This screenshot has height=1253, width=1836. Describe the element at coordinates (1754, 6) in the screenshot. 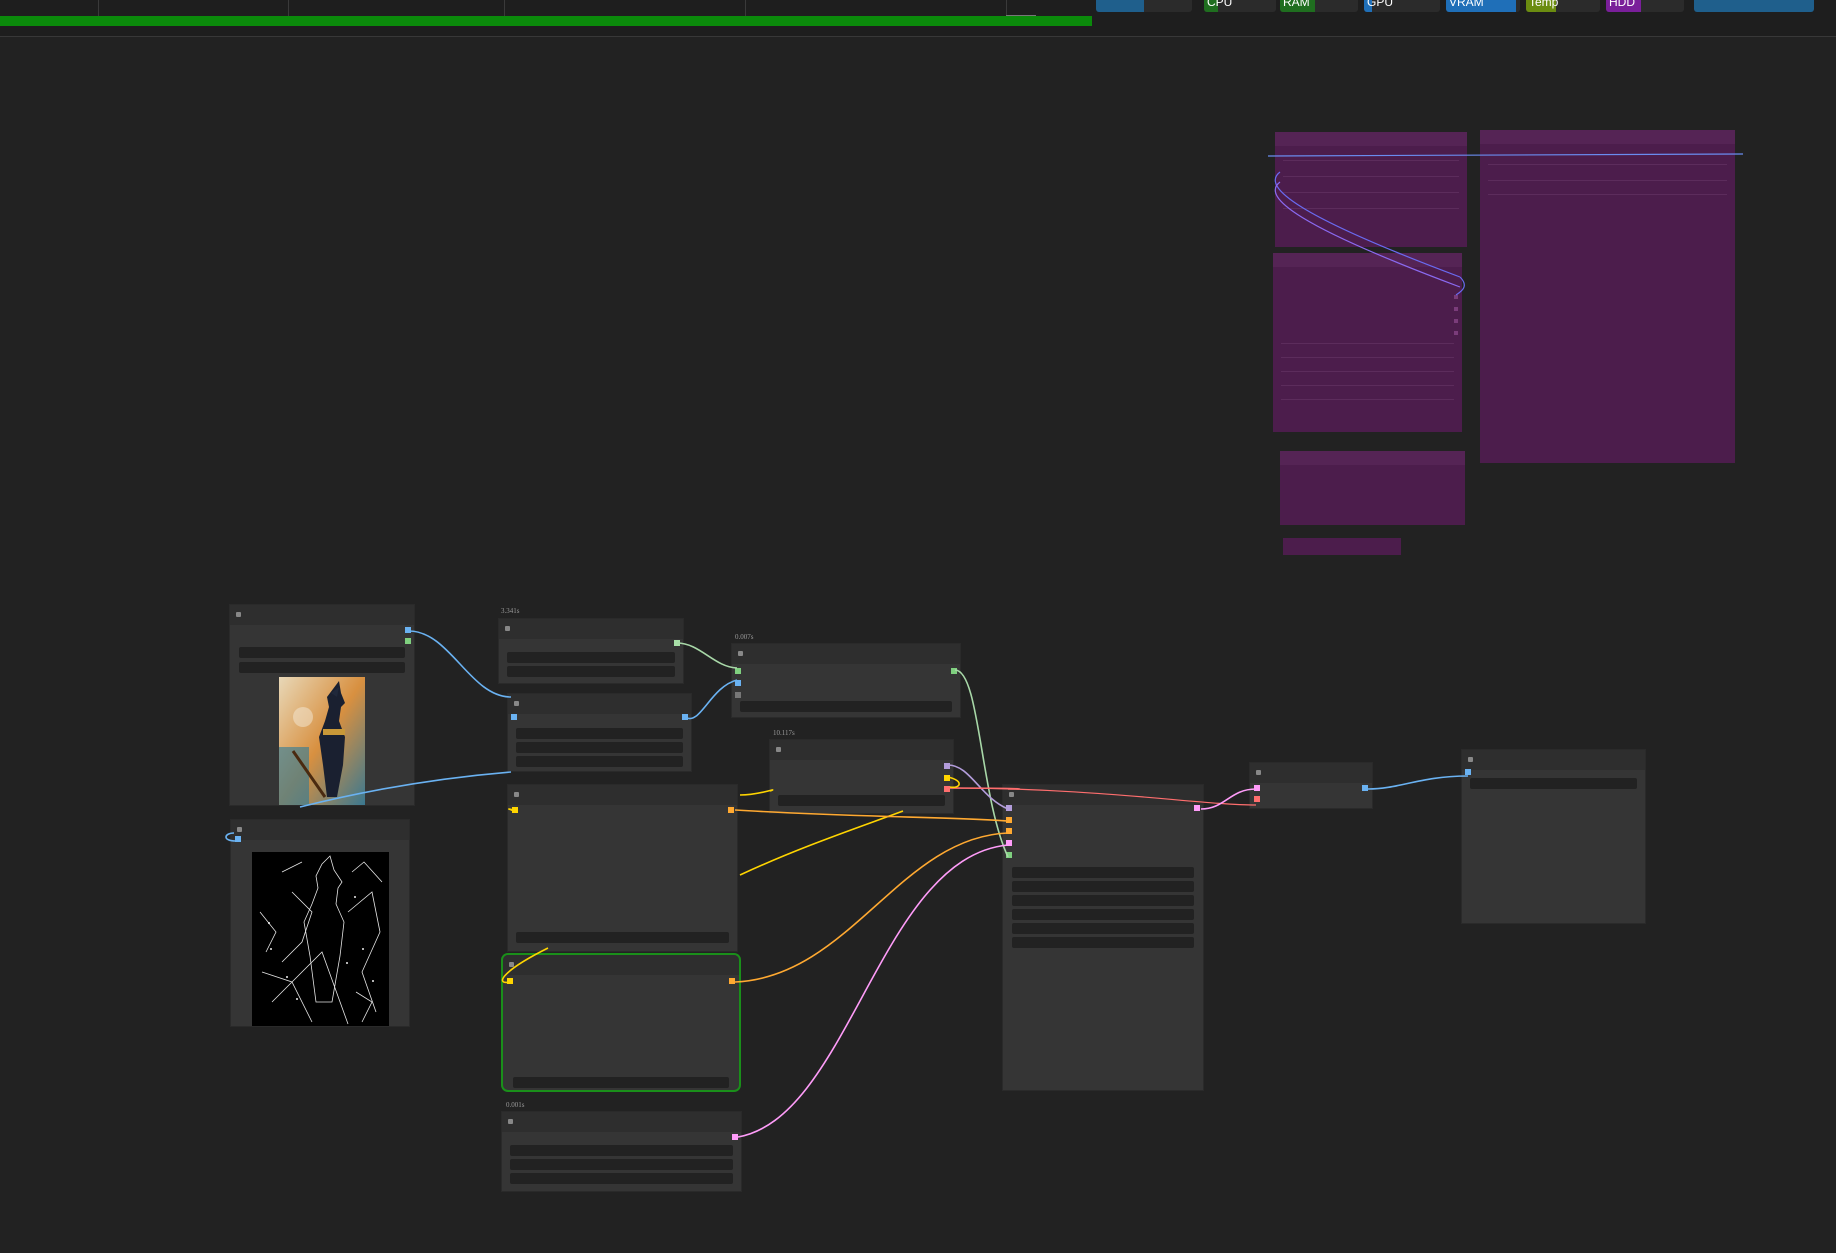

I see `queue-prompt-button` at that location.